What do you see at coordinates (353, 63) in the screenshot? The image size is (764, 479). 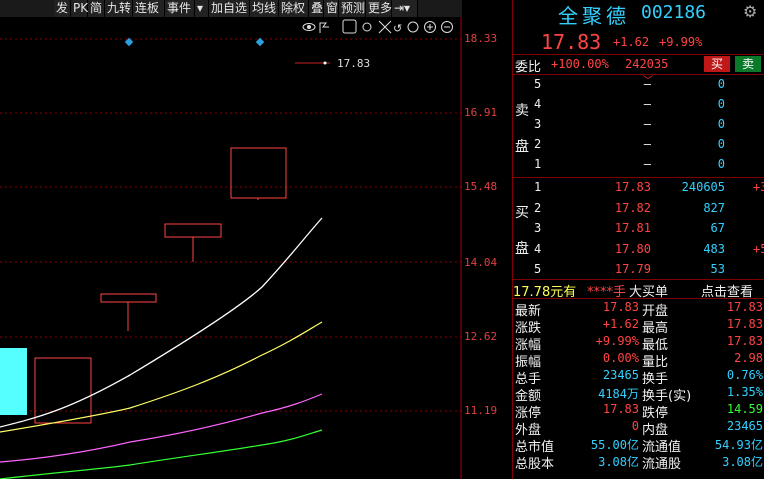 I see `price-marker: 17.83` at bounding box center [353, 63].